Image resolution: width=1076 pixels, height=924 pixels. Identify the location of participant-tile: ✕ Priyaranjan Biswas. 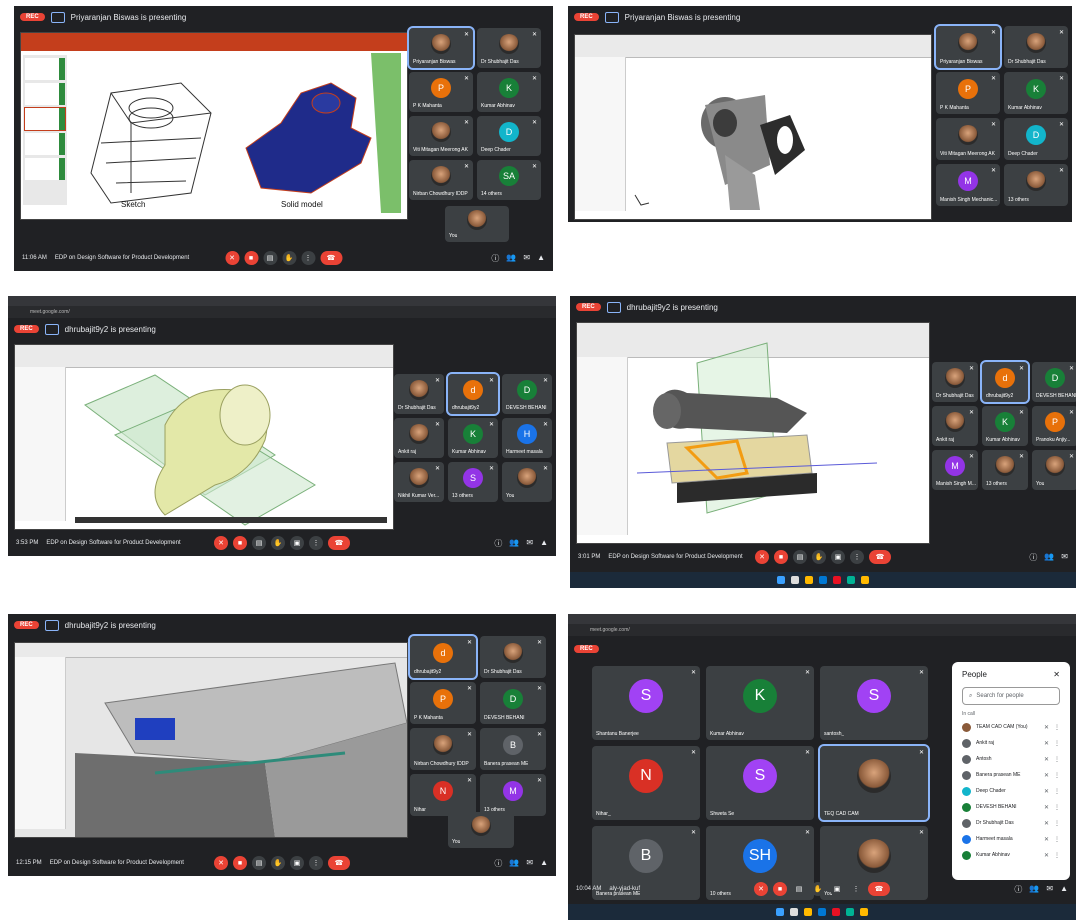
(968, 47).